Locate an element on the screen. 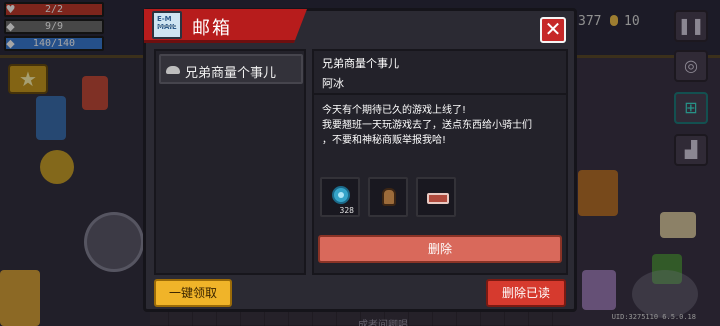 This screenshot has height=326, width=720. close-icon: ✕ is located at coordinates (553, 29).